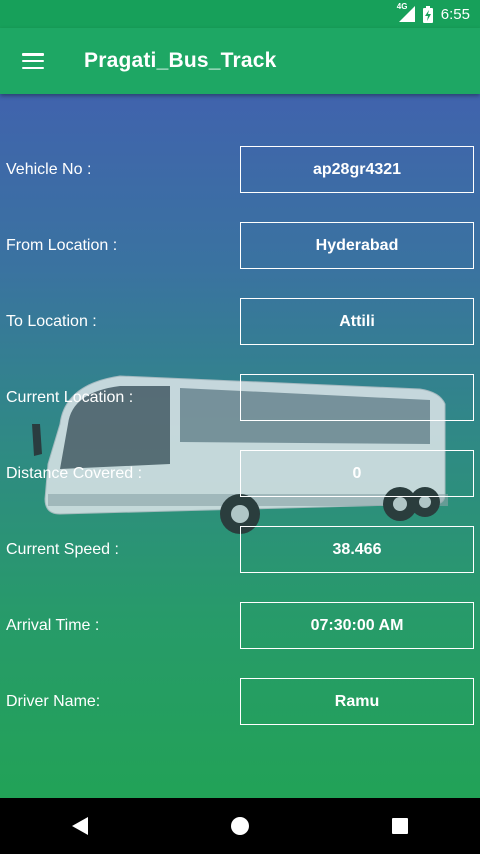 Image resolution: width=480 pixels, height=854 pixels. Describe the element at coordinates (62, 245) in the screenshot. I see `field-label: From Location :` at that location.